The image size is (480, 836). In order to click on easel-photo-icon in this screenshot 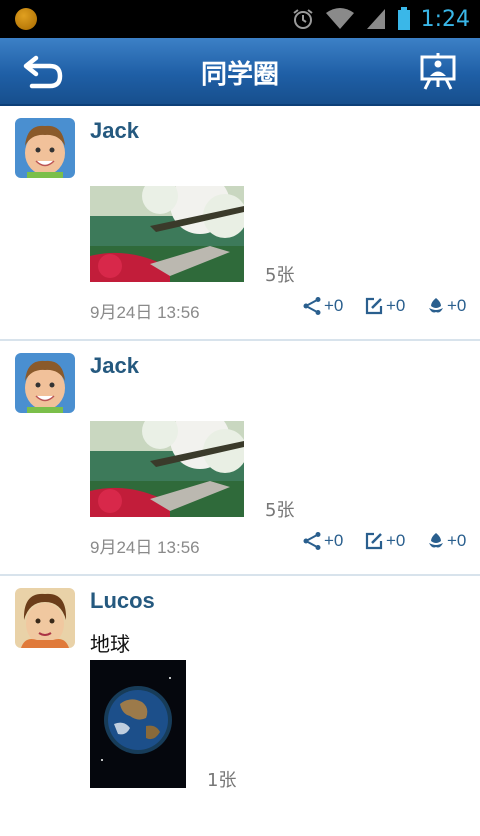, I will do `click(438, 71)`.